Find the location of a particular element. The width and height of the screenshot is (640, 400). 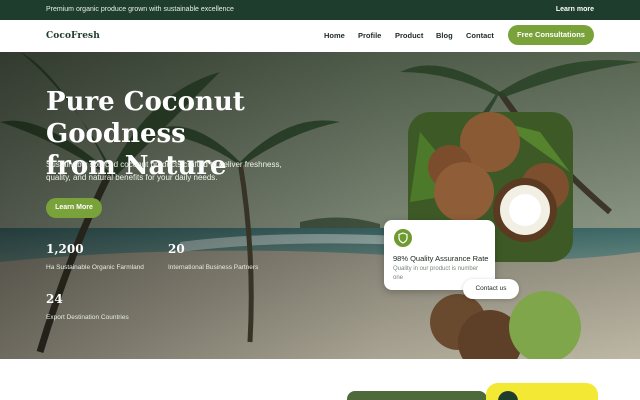

quality-title: 98% Quality Assurance Rate is located at coordinates (441, 258).